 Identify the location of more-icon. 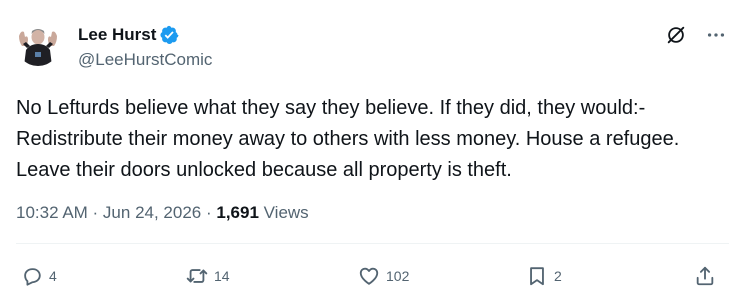
(716, 35).